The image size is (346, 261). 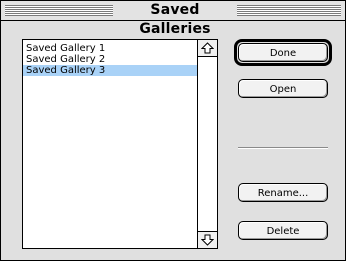 What do you see at coordinates (283, 148) in the screenshot?
I see `button-divider` at bounding box center [283, 148].